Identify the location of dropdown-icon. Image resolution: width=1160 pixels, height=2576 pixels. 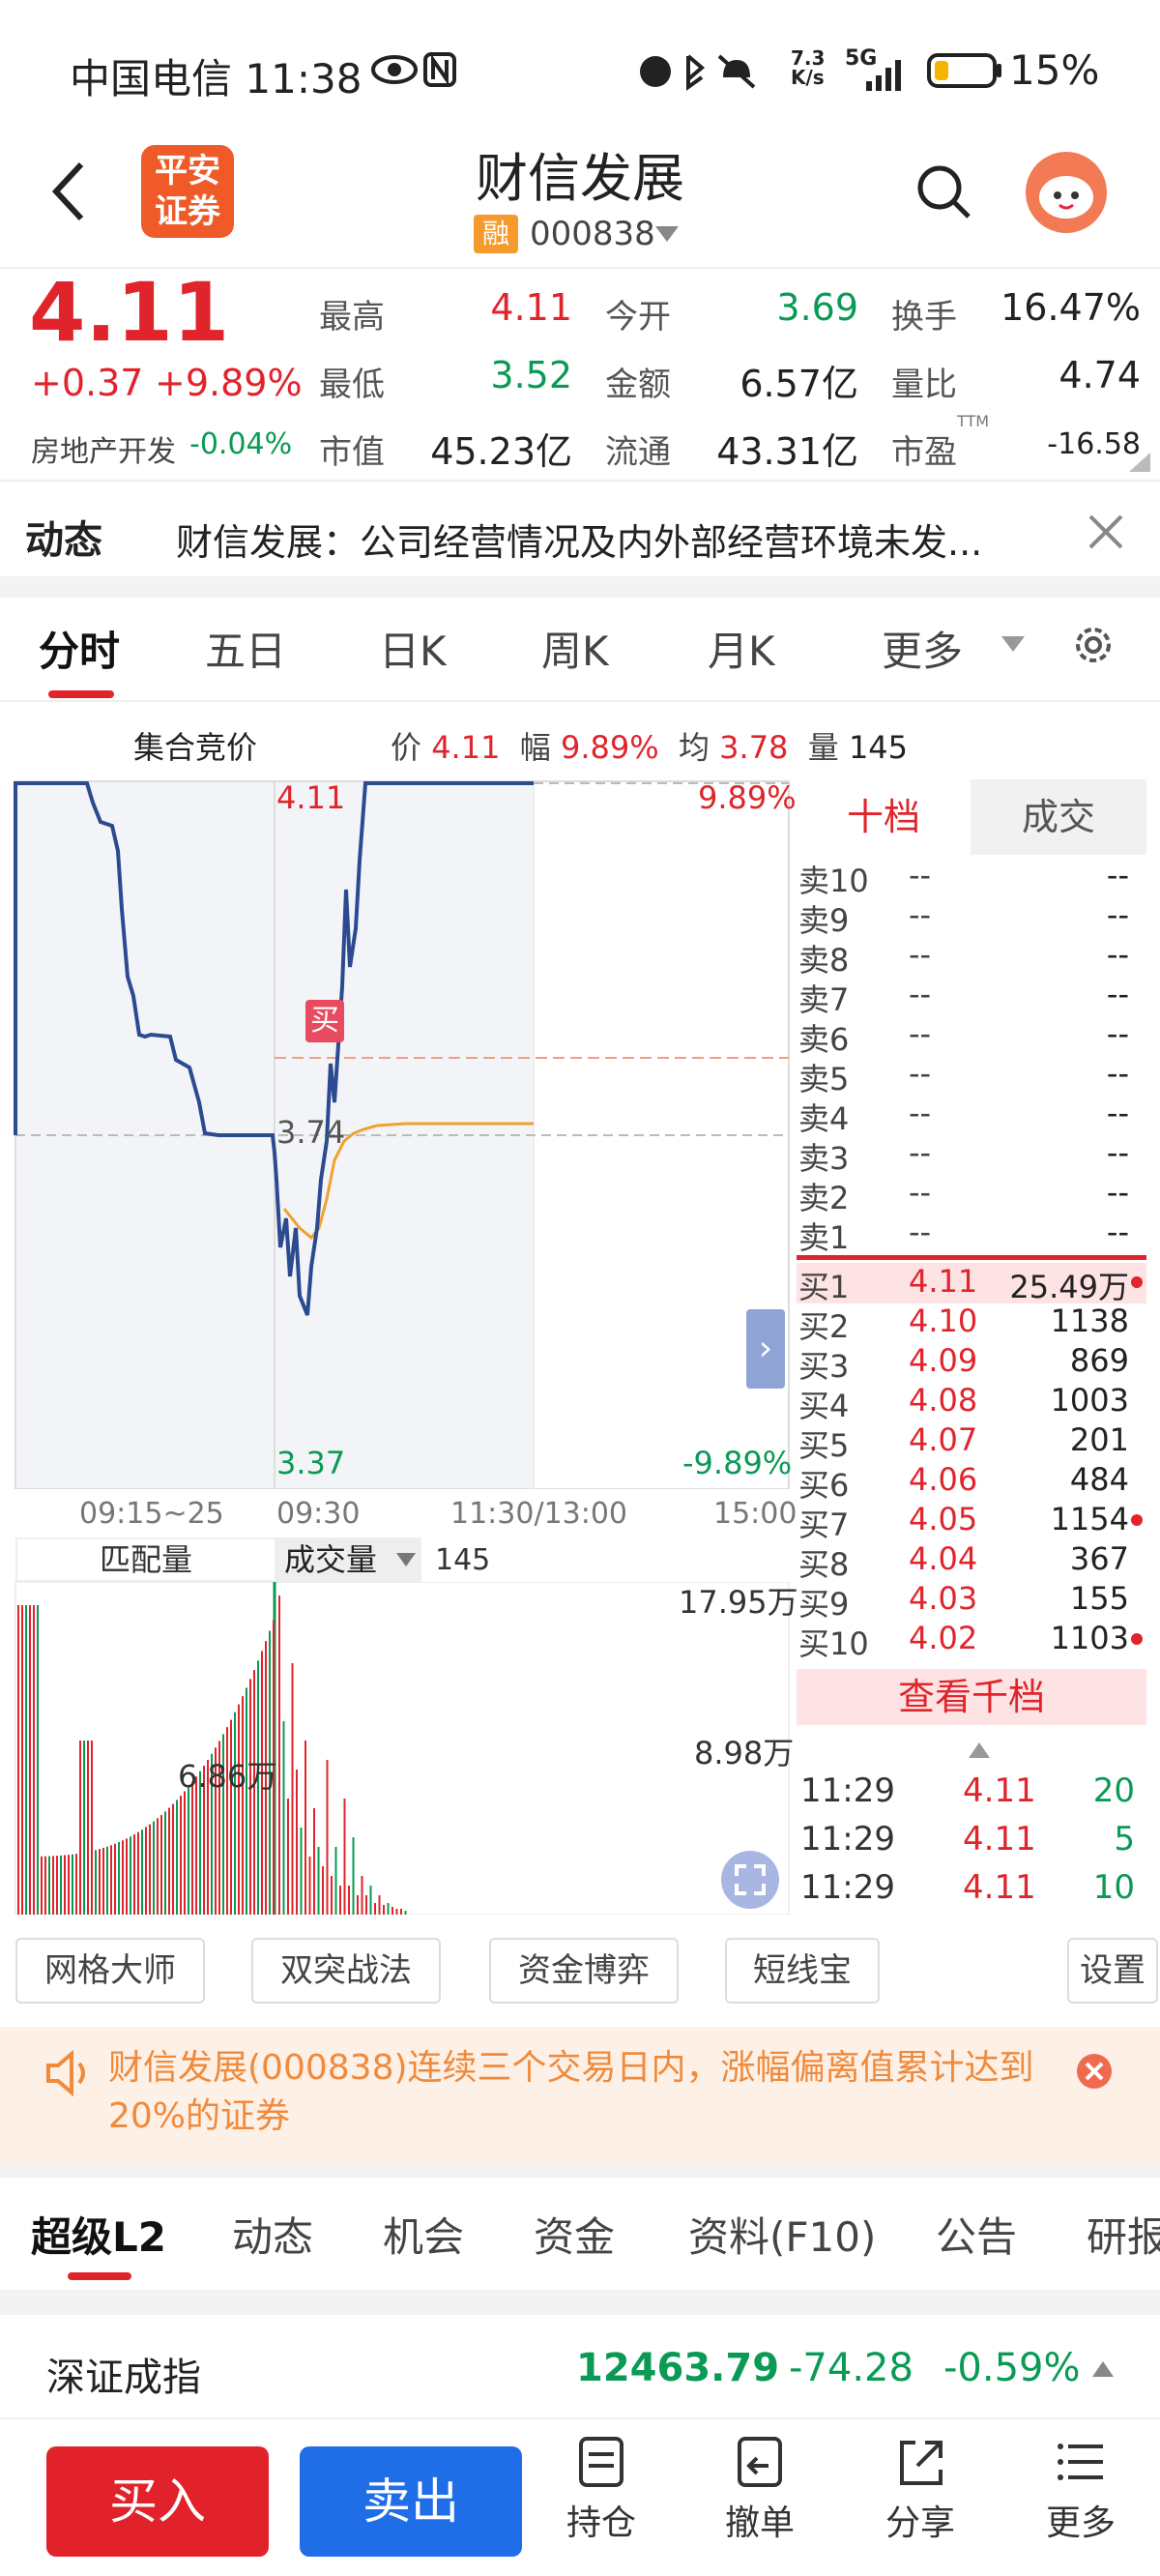
(667, 234).